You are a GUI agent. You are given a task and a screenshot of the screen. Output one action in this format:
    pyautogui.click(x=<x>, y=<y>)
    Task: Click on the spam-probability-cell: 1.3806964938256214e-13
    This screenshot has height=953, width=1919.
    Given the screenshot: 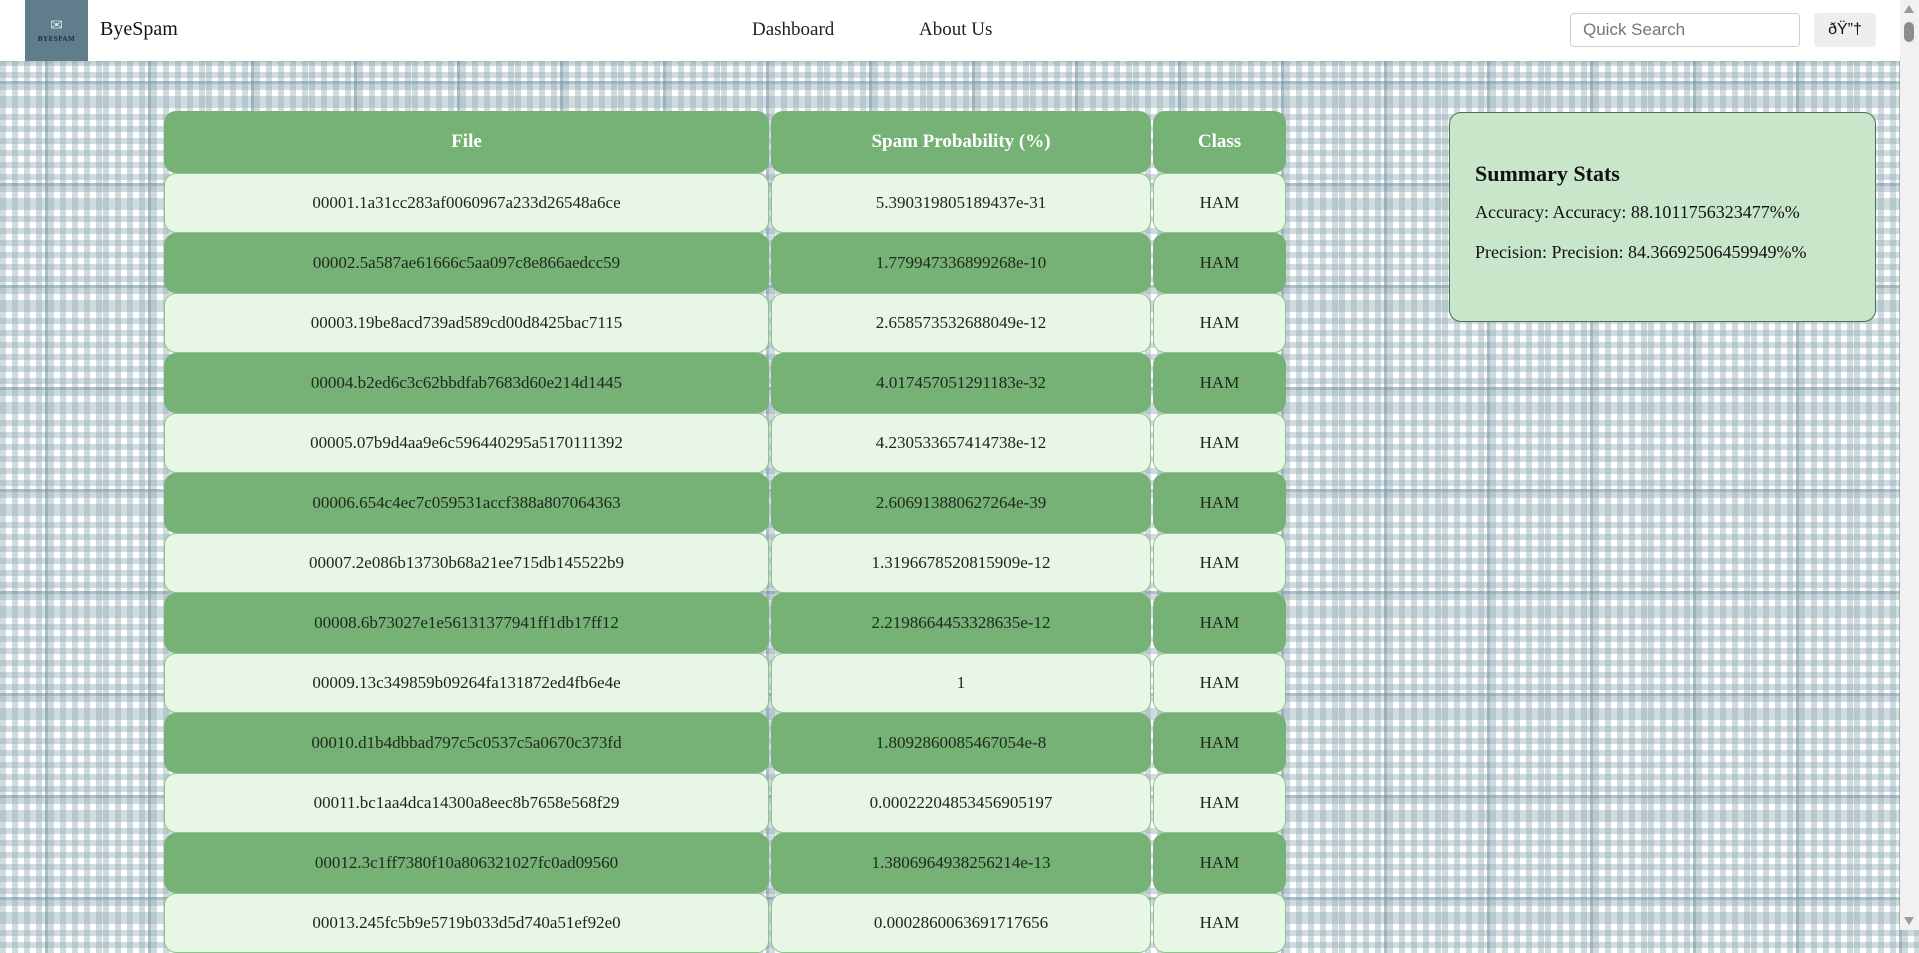 What is the action you would take?
    pyautogui.click(x=961, y=863)
    